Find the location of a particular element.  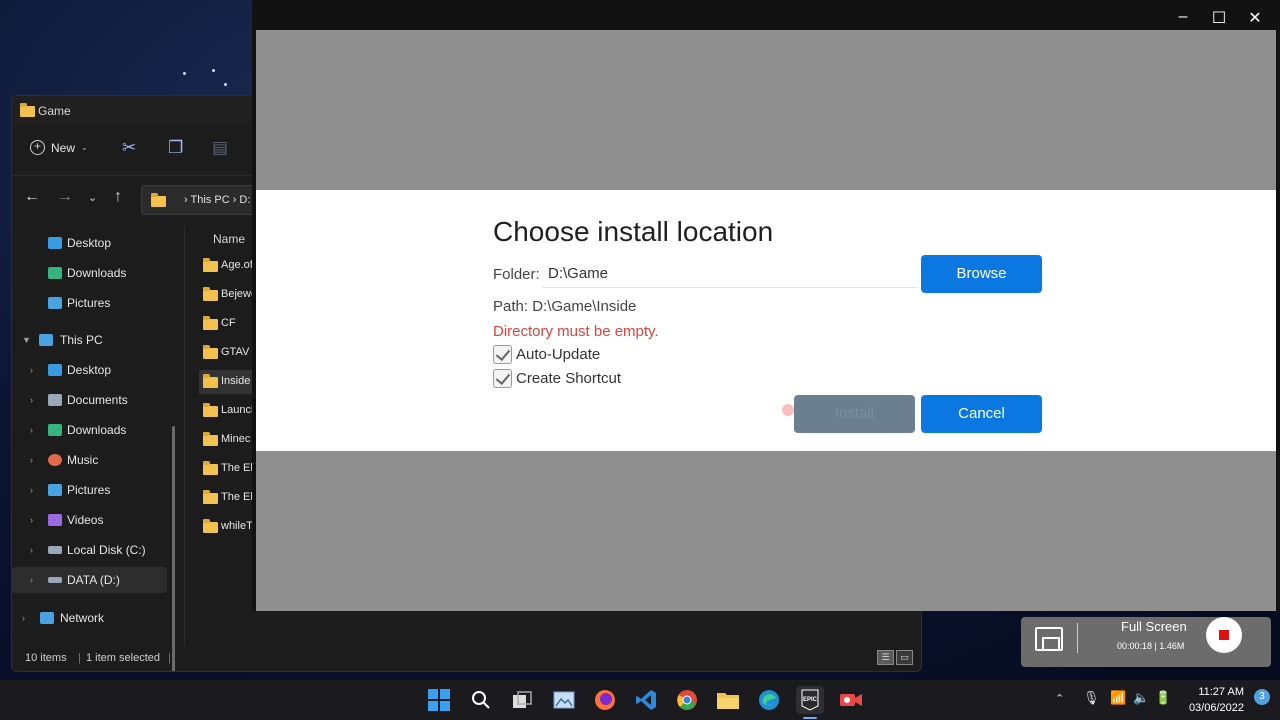

taskbar-app-epic-games: EPIC is located at coordinates (810, 700).